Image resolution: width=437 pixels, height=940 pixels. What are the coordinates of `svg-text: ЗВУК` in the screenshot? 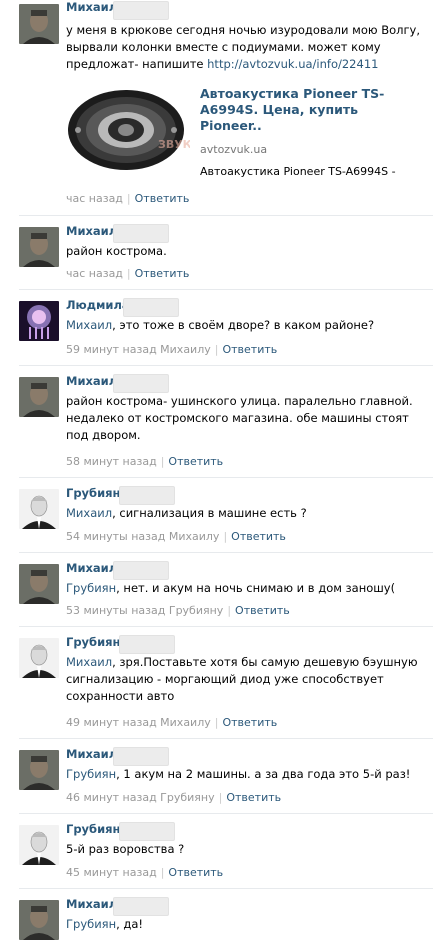 It's located at (174, 144).